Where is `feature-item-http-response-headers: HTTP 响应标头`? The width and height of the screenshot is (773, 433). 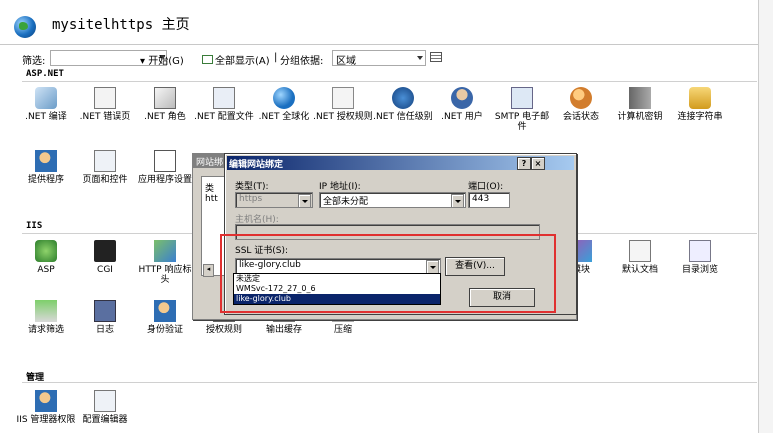 feature-item-http-response-headers: HTTP 响应标头 is located at coordinates (165, 262).